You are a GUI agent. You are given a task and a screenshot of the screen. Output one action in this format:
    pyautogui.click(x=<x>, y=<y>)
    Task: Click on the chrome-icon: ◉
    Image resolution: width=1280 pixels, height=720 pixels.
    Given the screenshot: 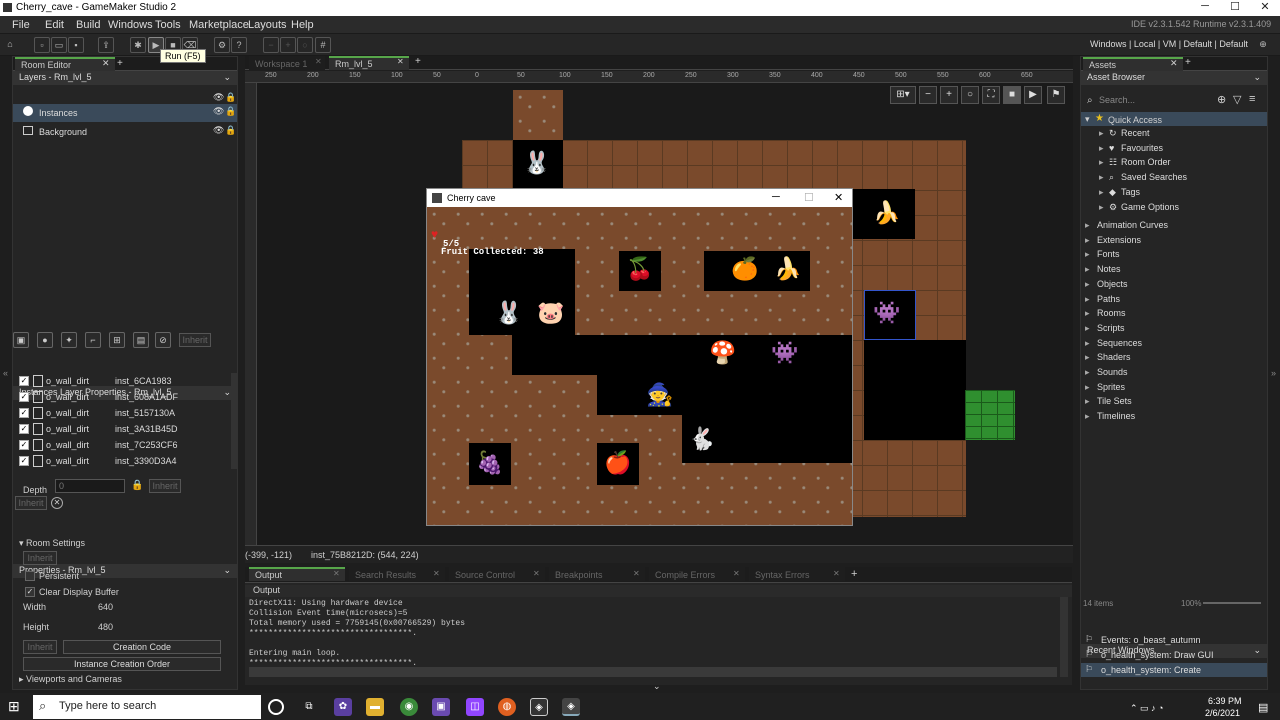 What is the action you would take?
    pyautogui.click(x=409, y=707)
    